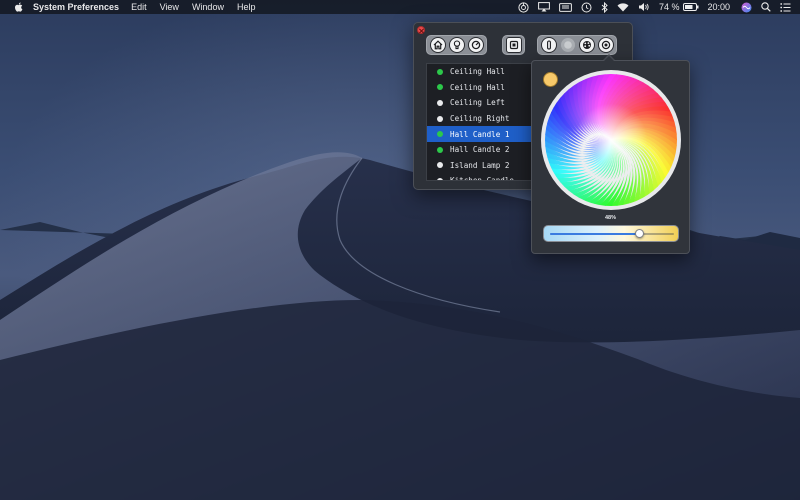  I want to click on time-machine-icon, so click(586, 7).